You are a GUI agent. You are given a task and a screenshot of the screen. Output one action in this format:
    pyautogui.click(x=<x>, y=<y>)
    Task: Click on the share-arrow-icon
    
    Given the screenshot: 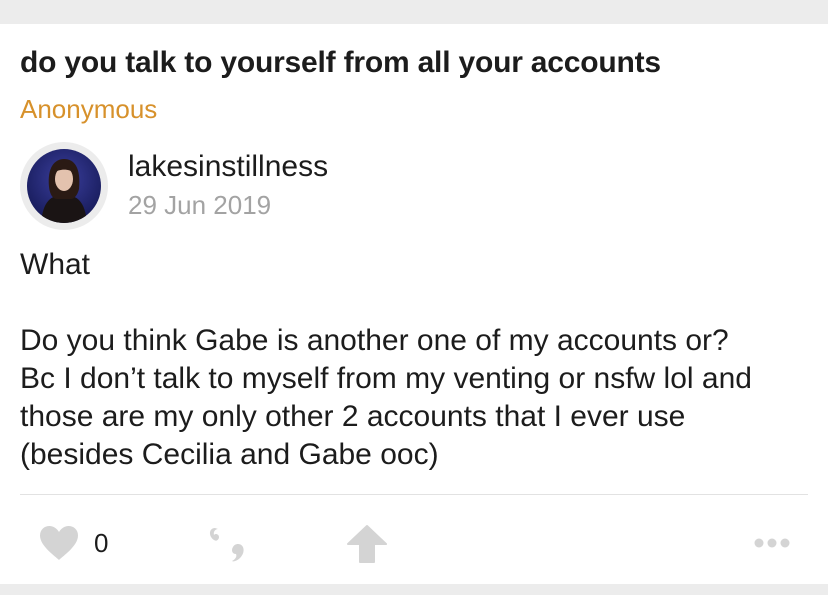 What is the action you would take?
    pyautogui.click(x=367, y=544)
    